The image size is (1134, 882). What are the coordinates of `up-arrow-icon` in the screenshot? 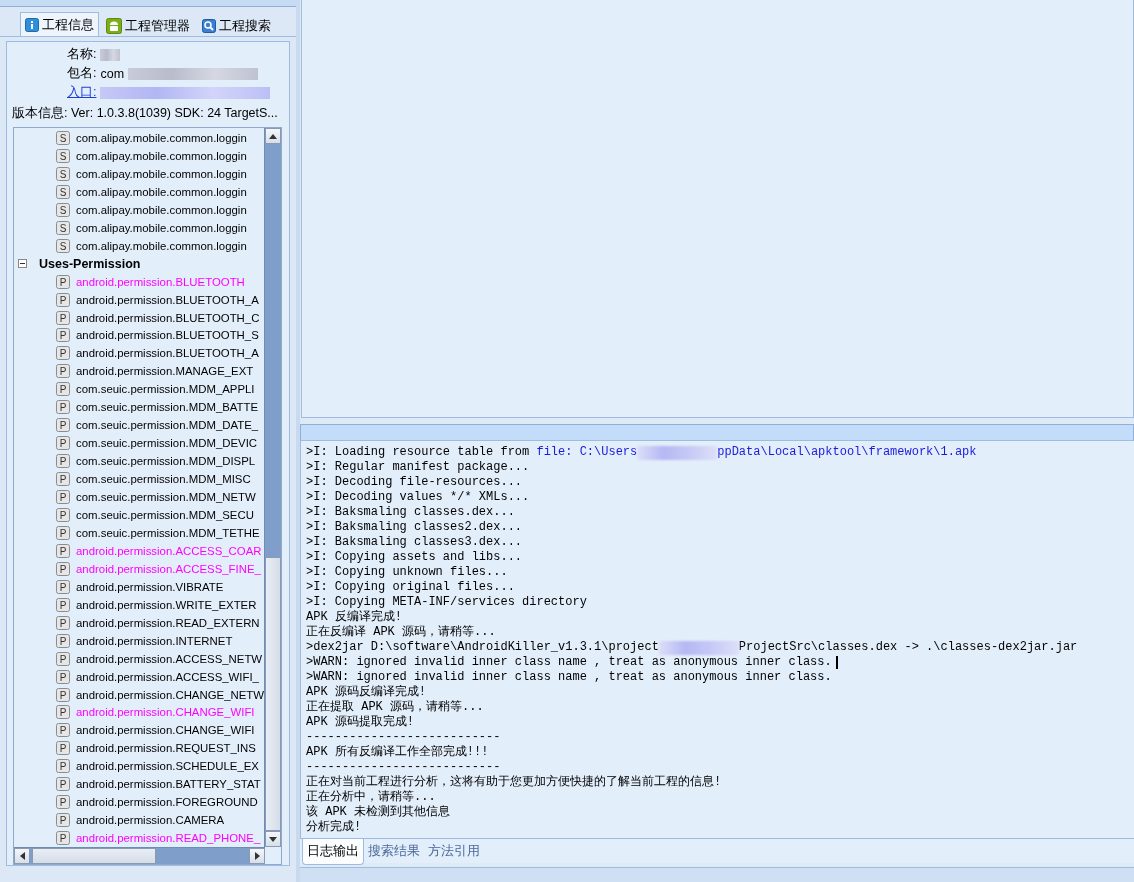 It's located at (273, 136).